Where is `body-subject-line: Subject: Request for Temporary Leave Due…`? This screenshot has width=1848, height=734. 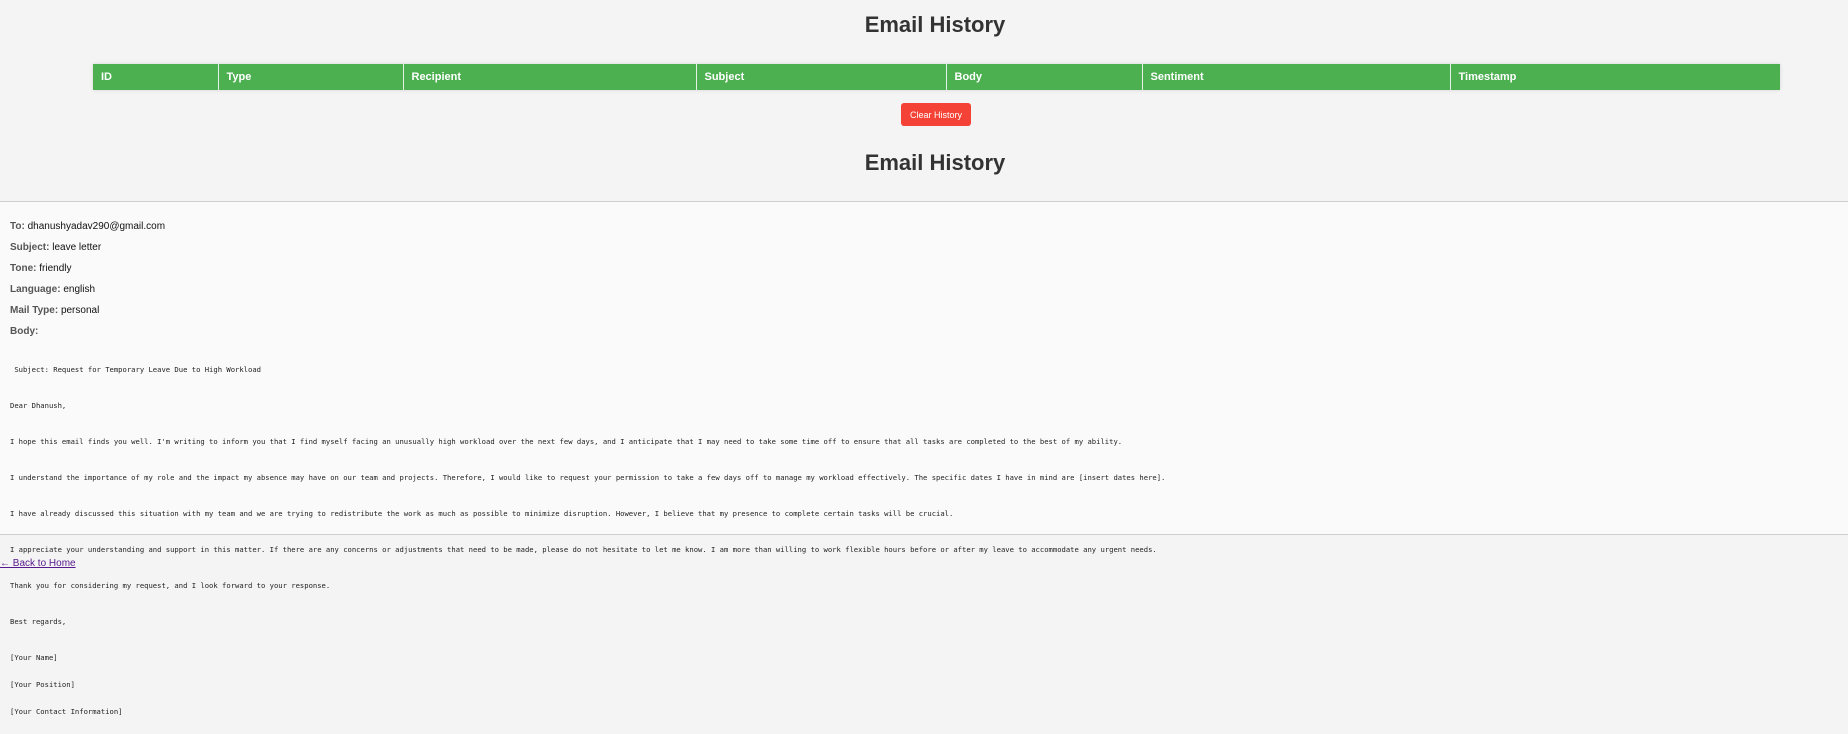
body-subject-line: Subject: Request for Temporary Leave Due… is located at coordinates (135, 369).